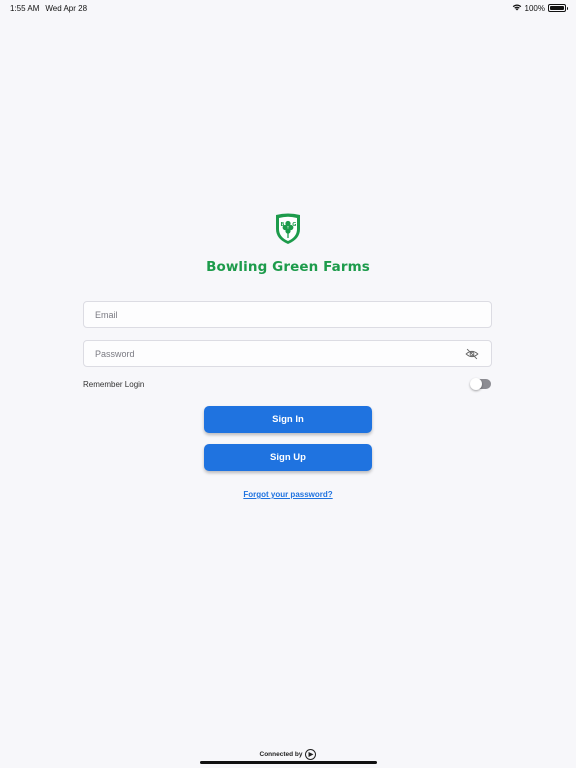 The image size is (576, 768). I want to click on wifi-icon, so click(517, 8).